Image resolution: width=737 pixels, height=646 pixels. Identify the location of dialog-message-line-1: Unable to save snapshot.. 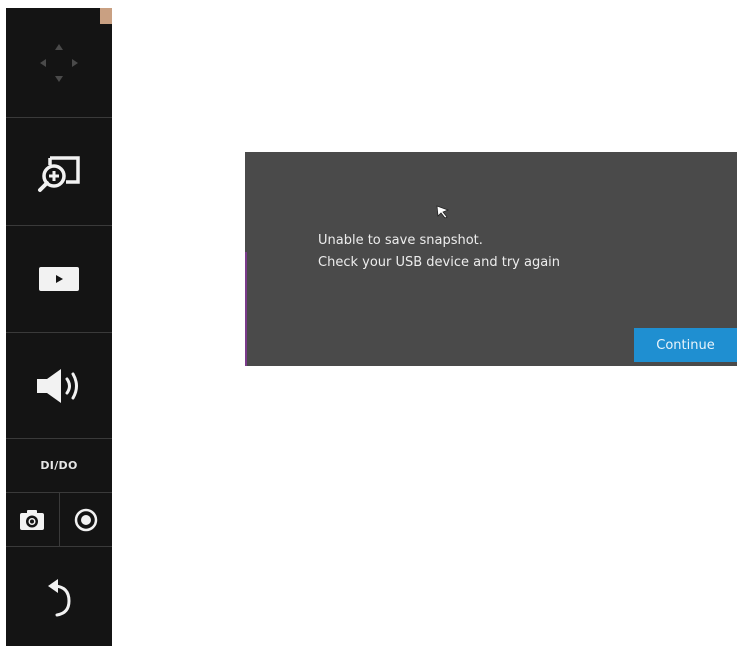
(400, 240).